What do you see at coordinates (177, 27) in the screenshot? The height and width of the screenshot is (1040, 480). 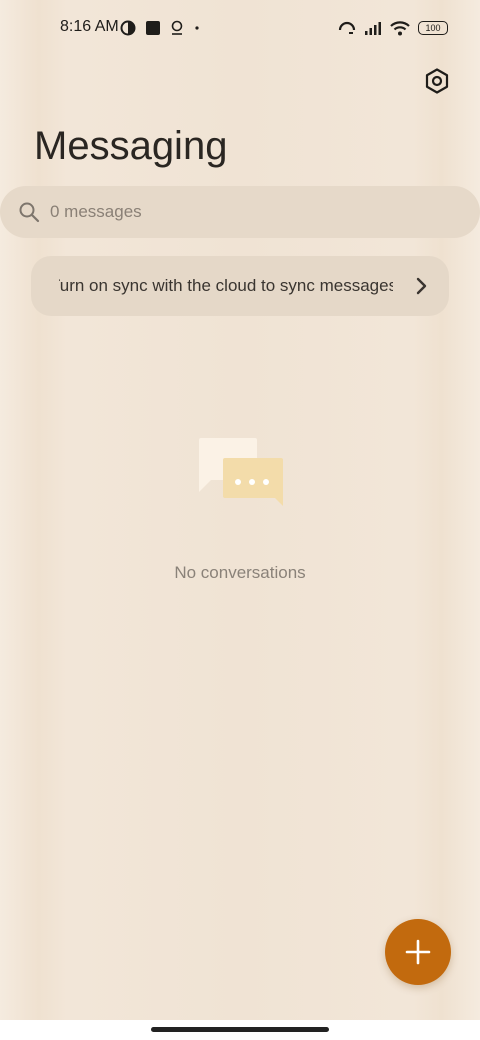 I see `location-pin-icon` at bounding box center [177, 27].